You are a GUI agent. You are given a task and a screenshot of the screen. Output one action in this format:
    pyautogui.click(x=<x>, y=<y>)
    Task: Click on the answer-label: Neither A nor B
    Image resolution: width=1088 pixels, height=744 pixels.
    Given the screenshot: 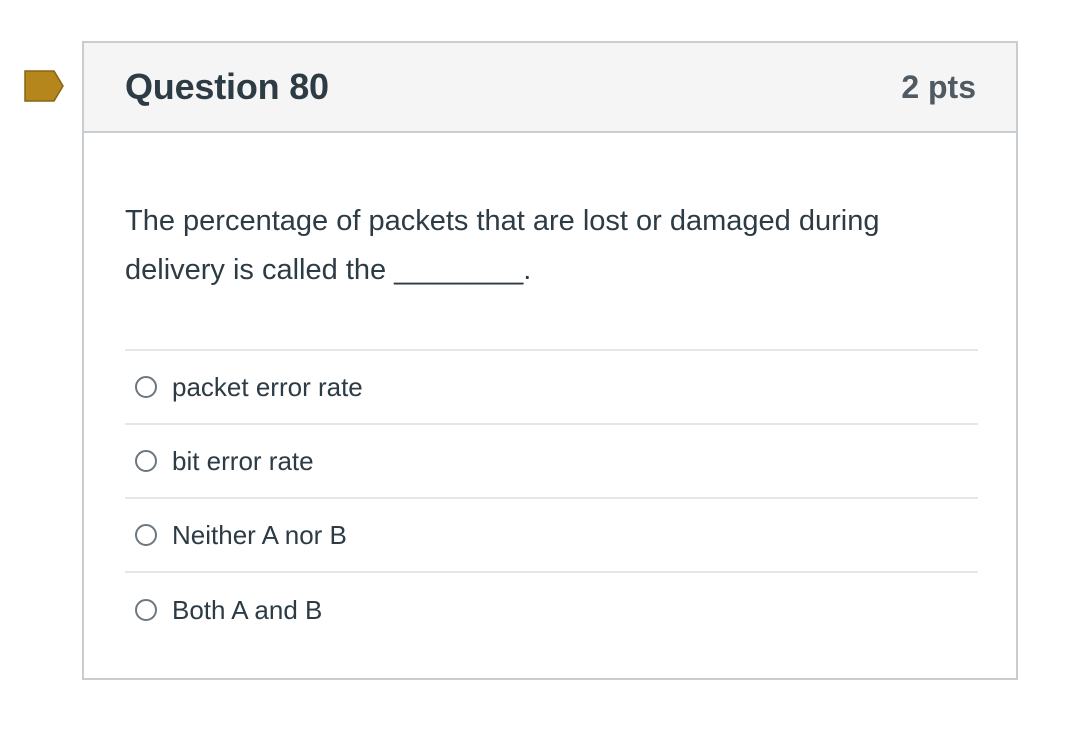 What is the action you would take?
    pyautogui.click(x=259, y=535)
    